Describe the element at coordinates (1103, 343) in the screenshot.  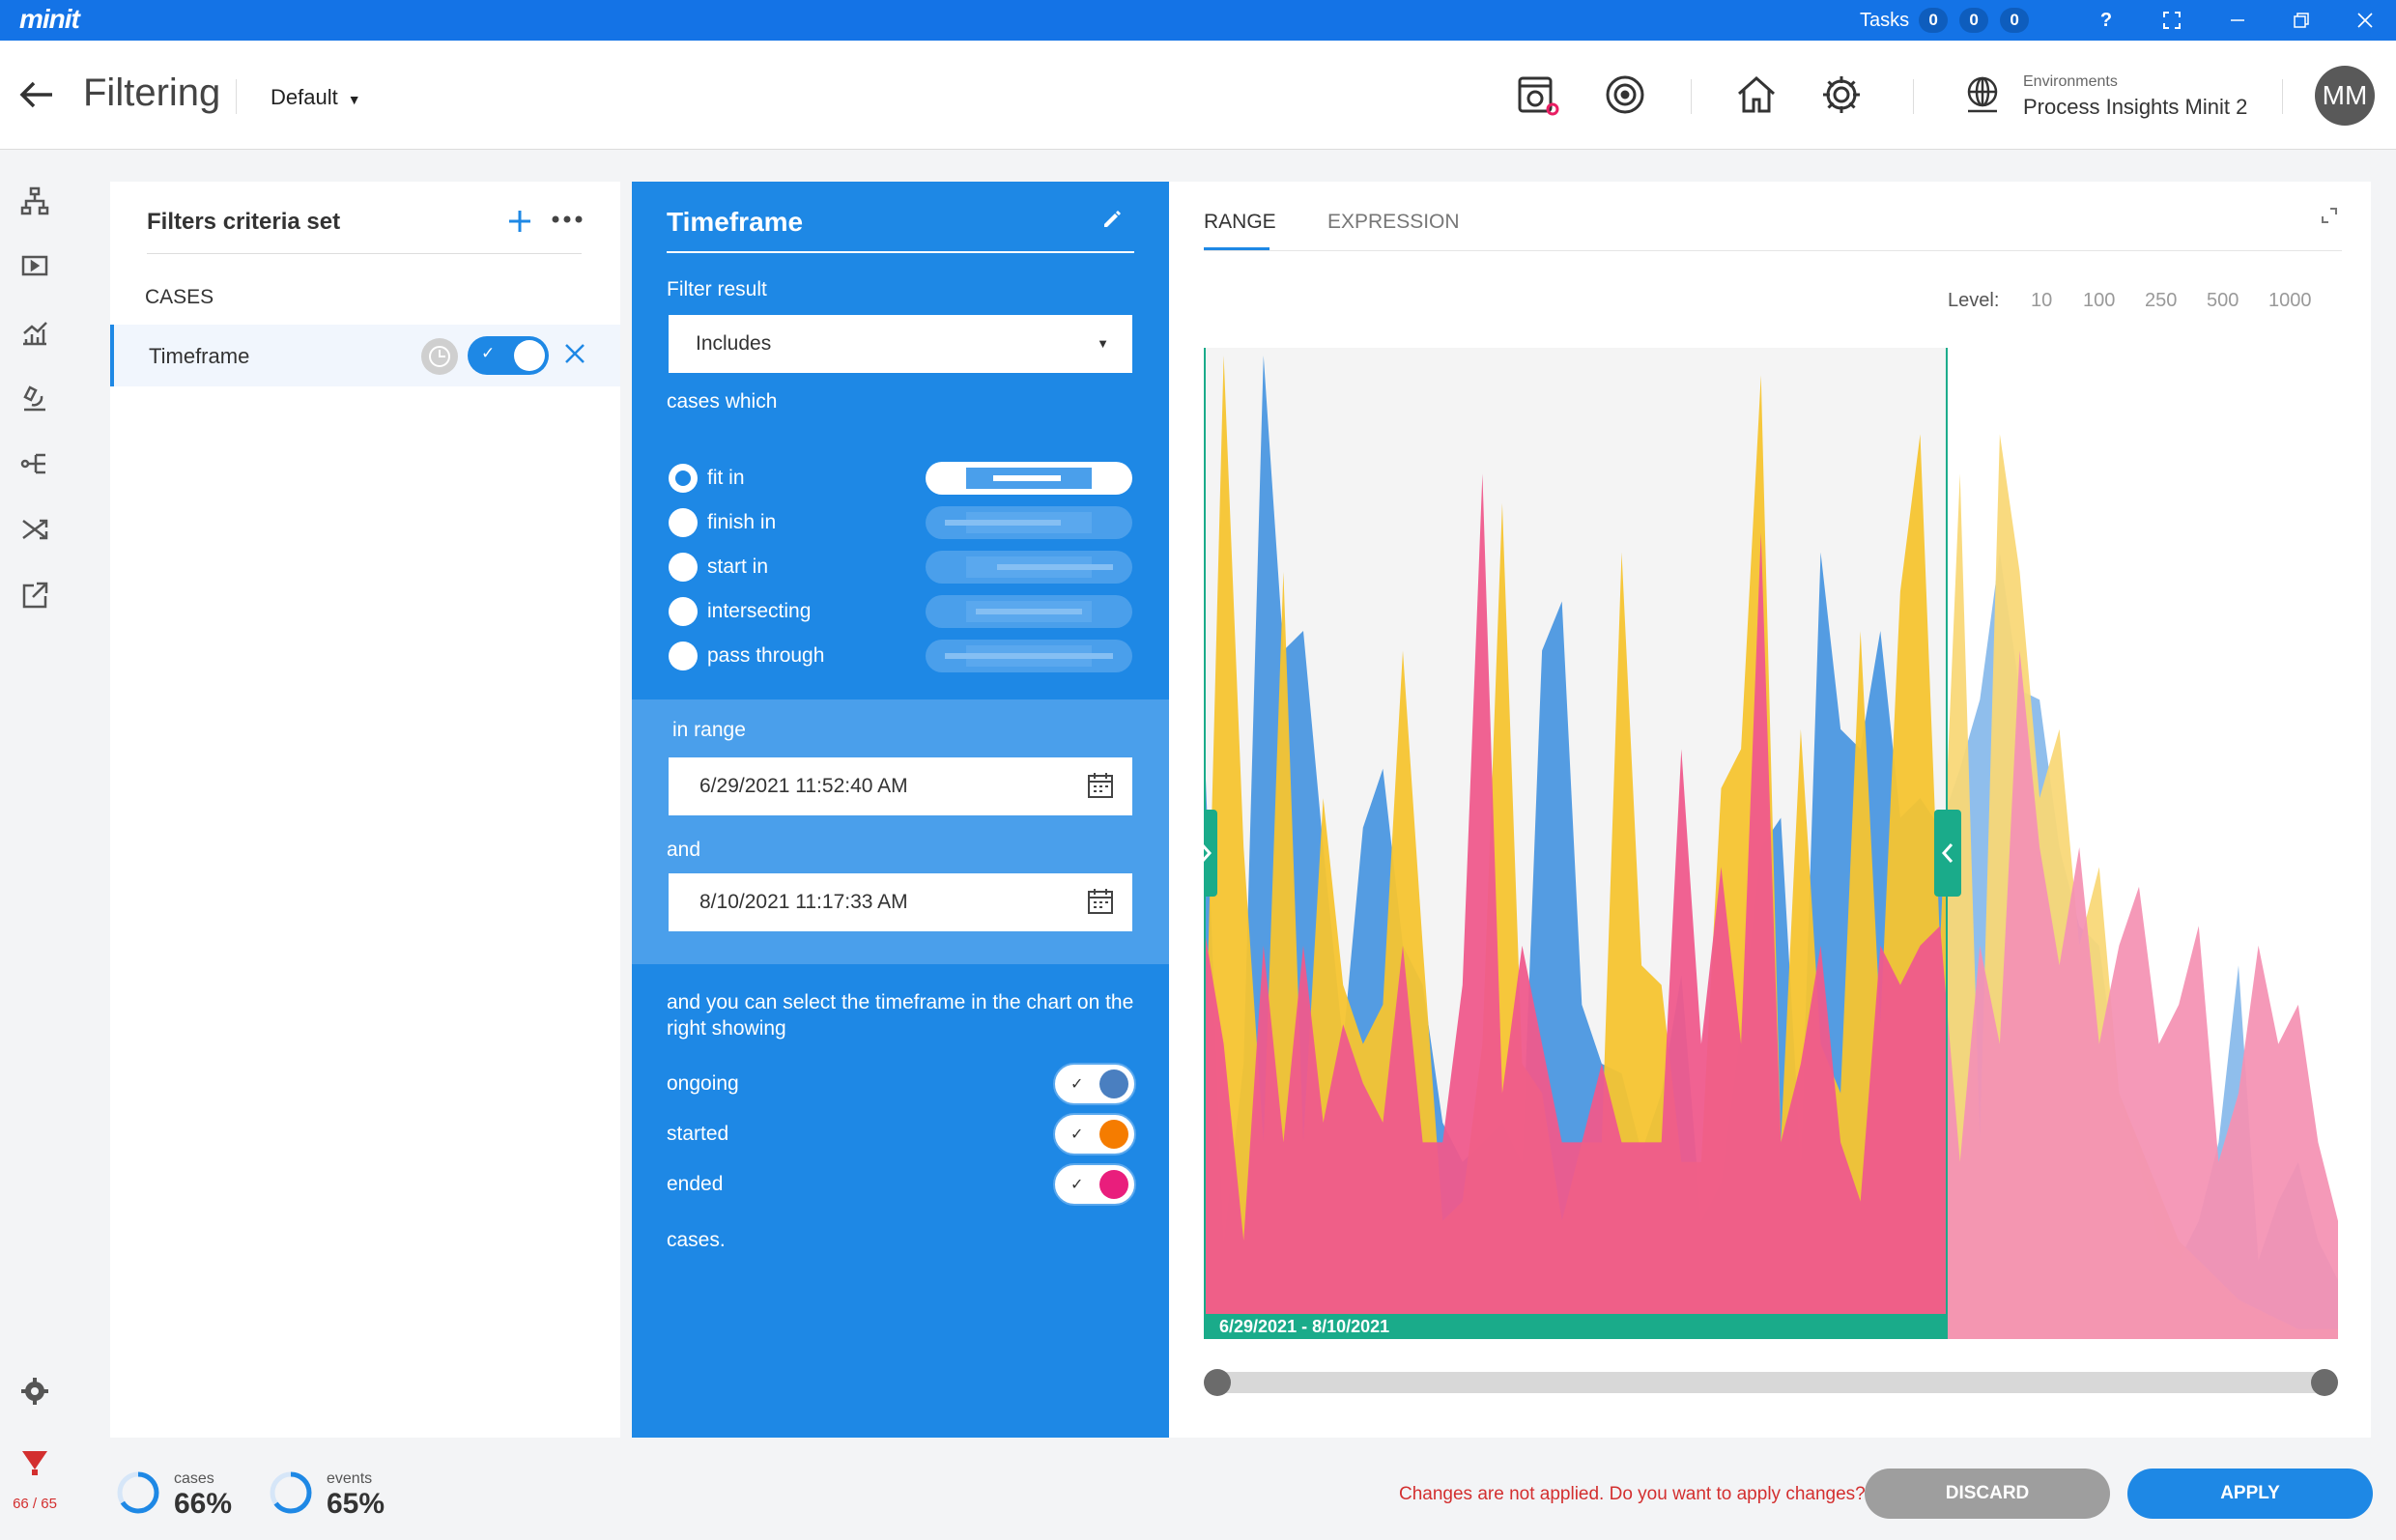
I see `caret-down-icon: ▼` at that location.